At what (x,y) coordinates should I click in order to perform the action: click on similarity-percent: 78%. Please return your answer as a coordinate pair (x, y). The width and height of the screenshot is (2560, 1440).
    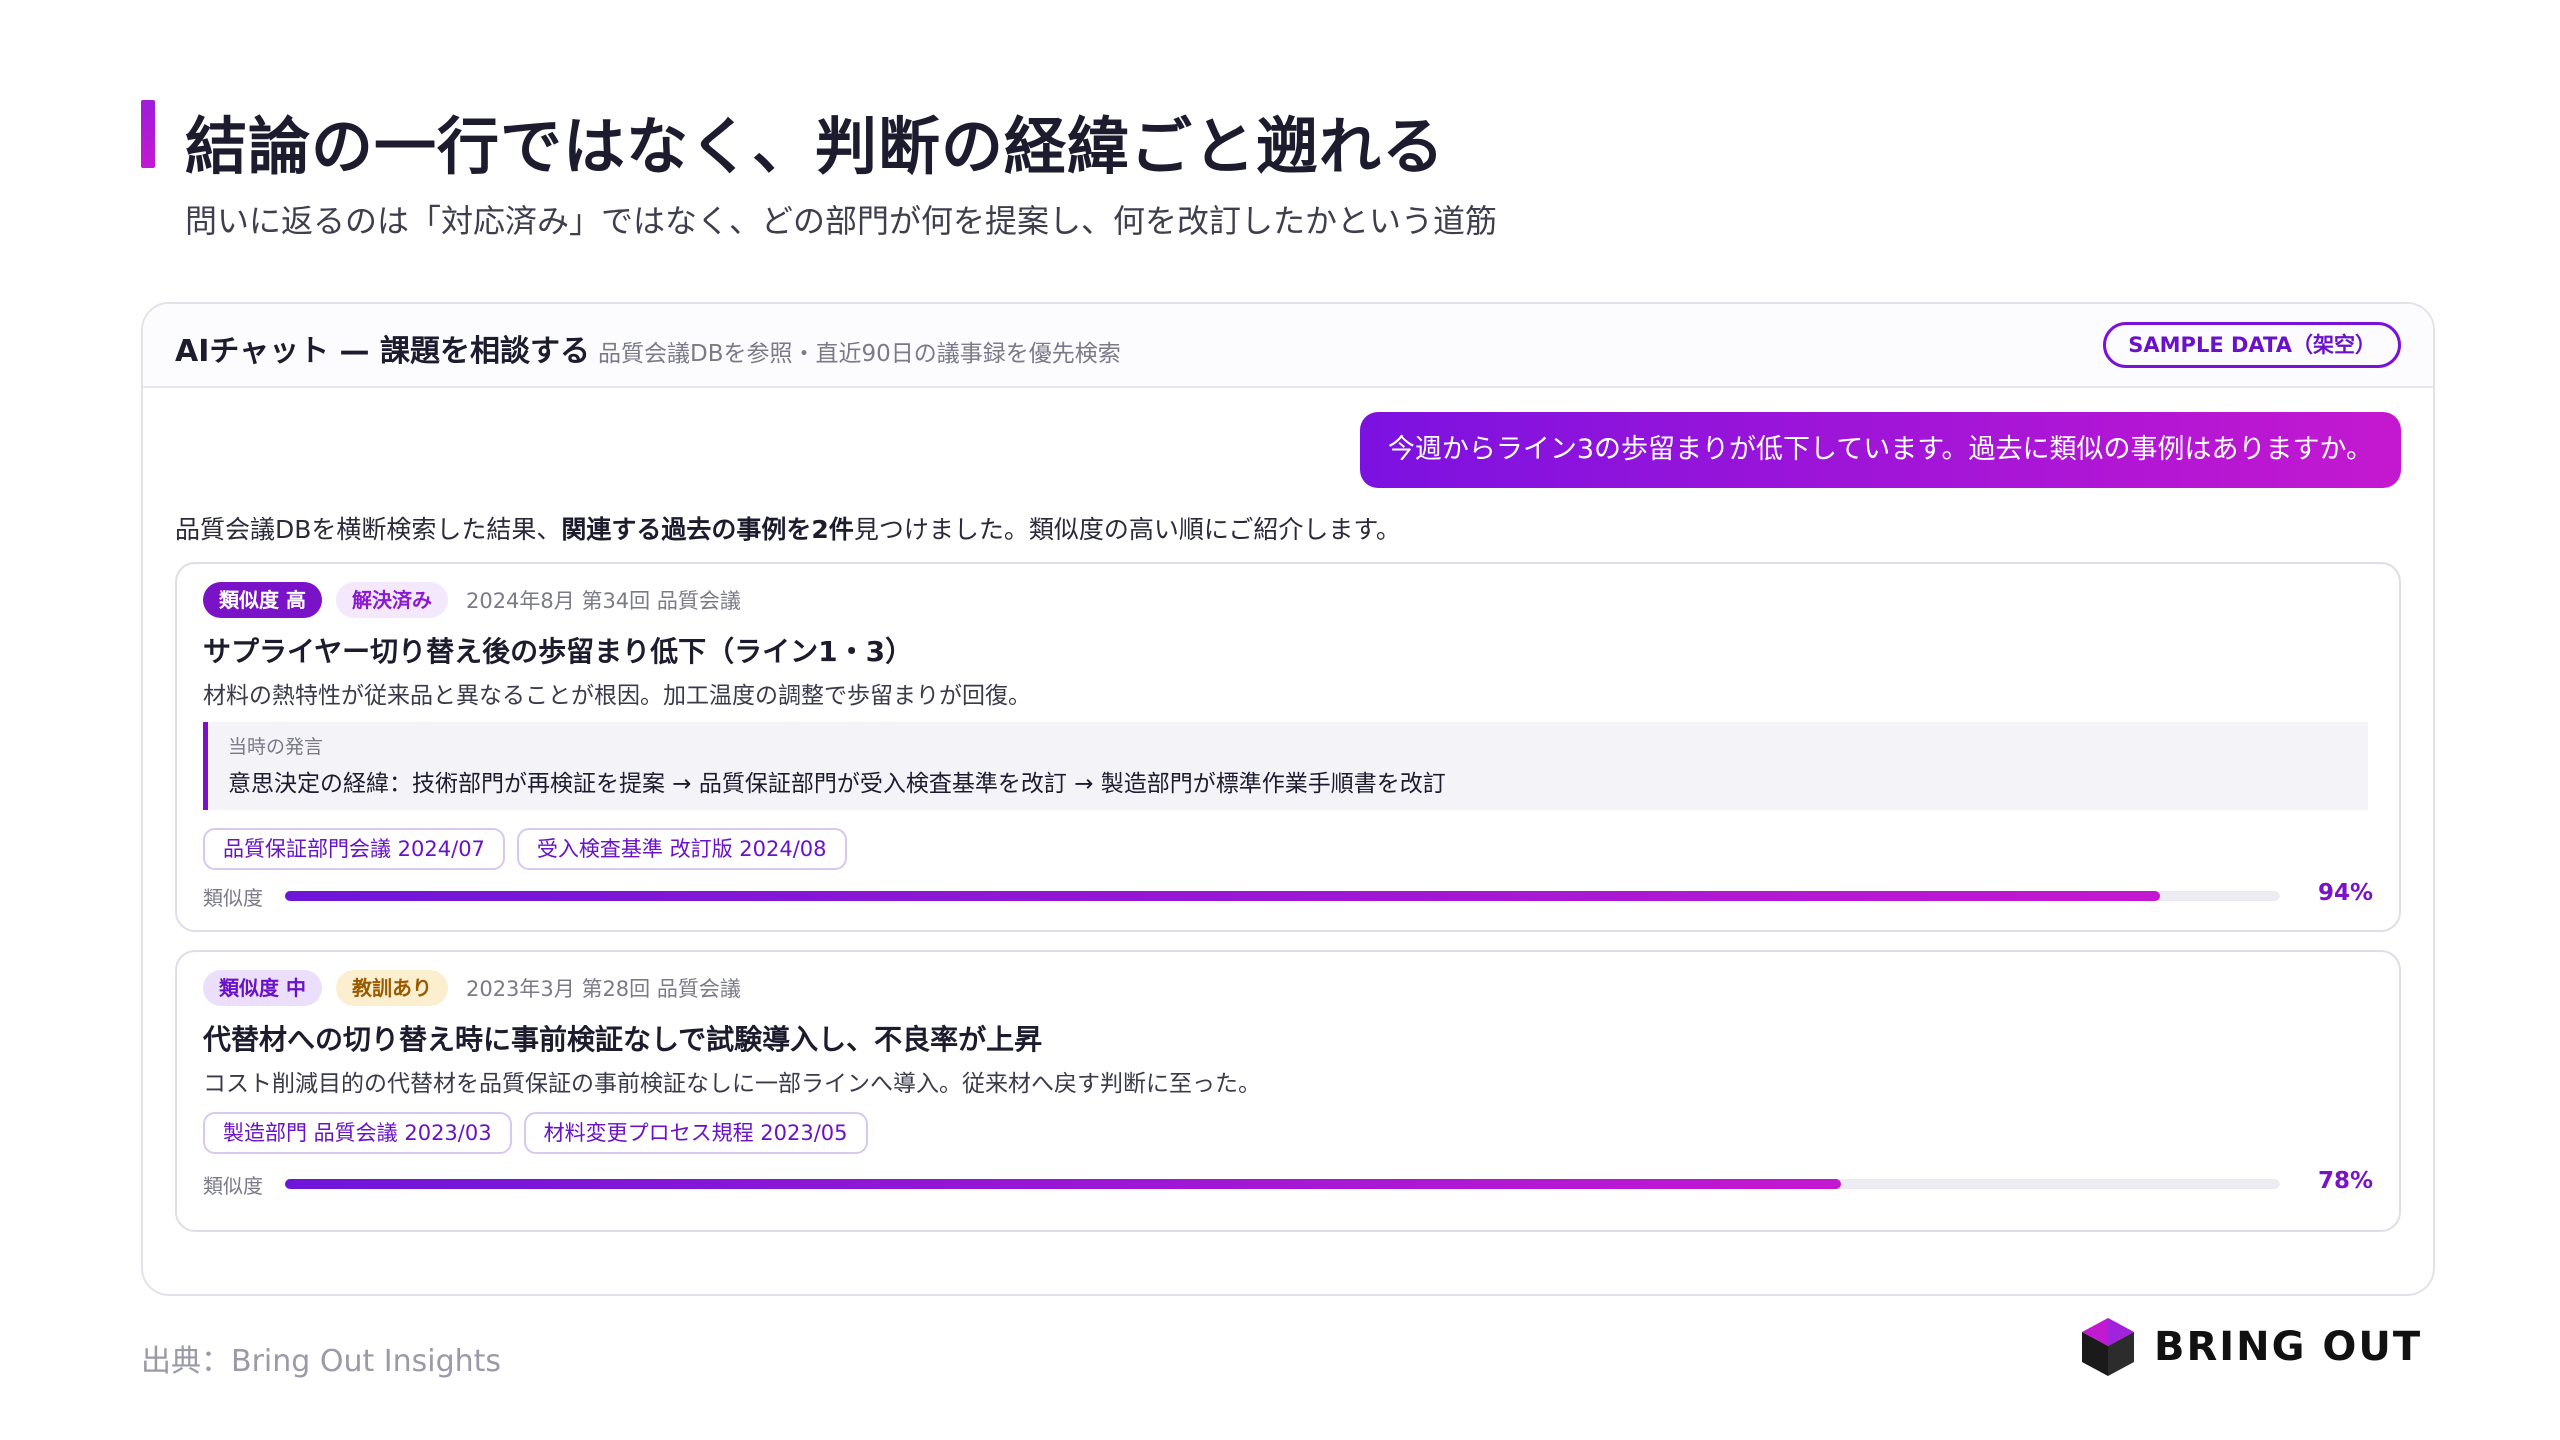
    Looking at the image, I should click on (2345, 1181).